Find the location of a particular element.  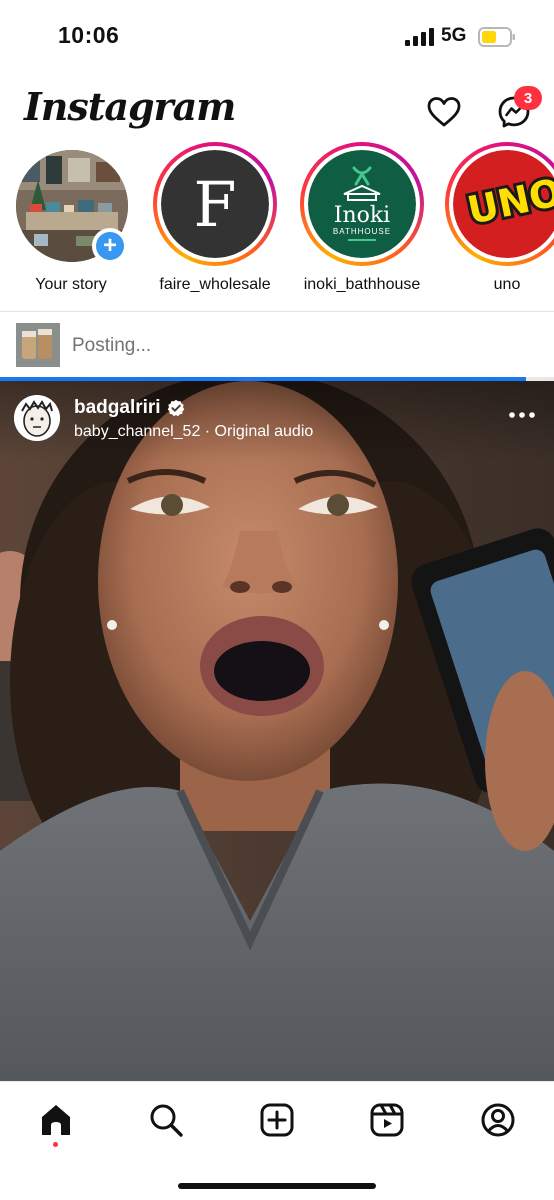

story-ring: F is located at coordinates (215, 204).